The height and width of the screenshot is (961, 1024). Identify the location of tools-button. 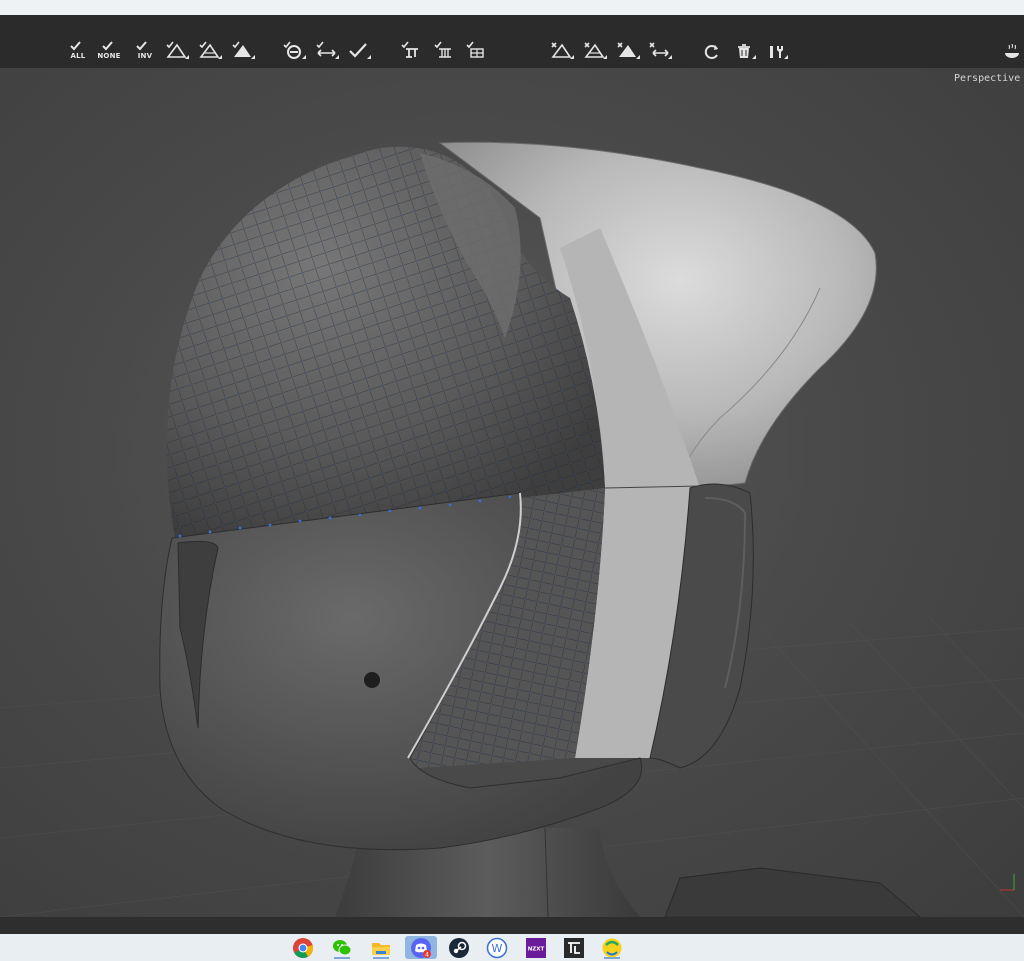
(776, 50).